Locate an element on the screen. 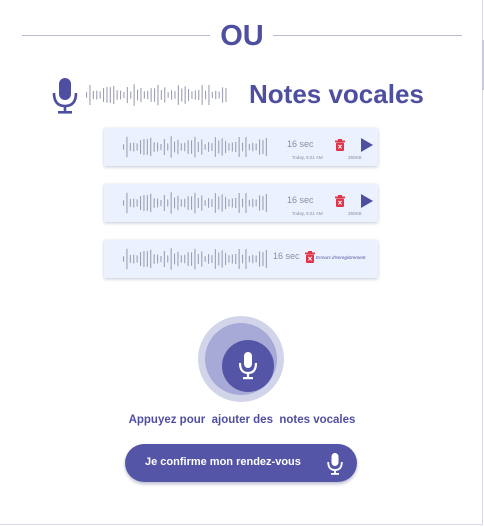  recording-error-text: Erreurs d'enregistrement is located at coordinates (341, 257).